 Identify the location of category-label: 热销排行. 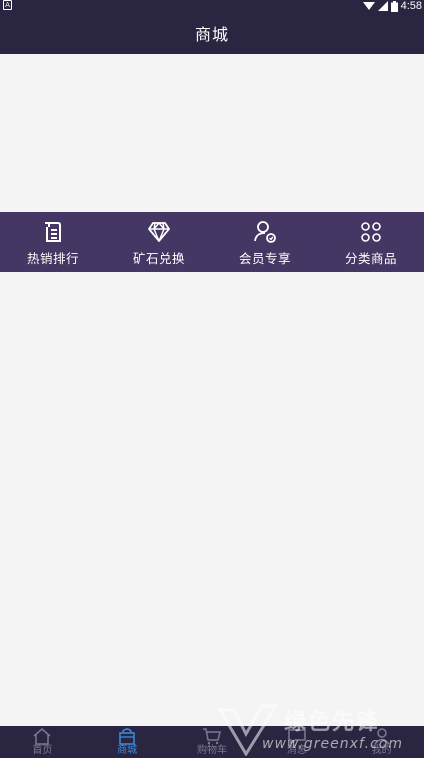
(52, 258).